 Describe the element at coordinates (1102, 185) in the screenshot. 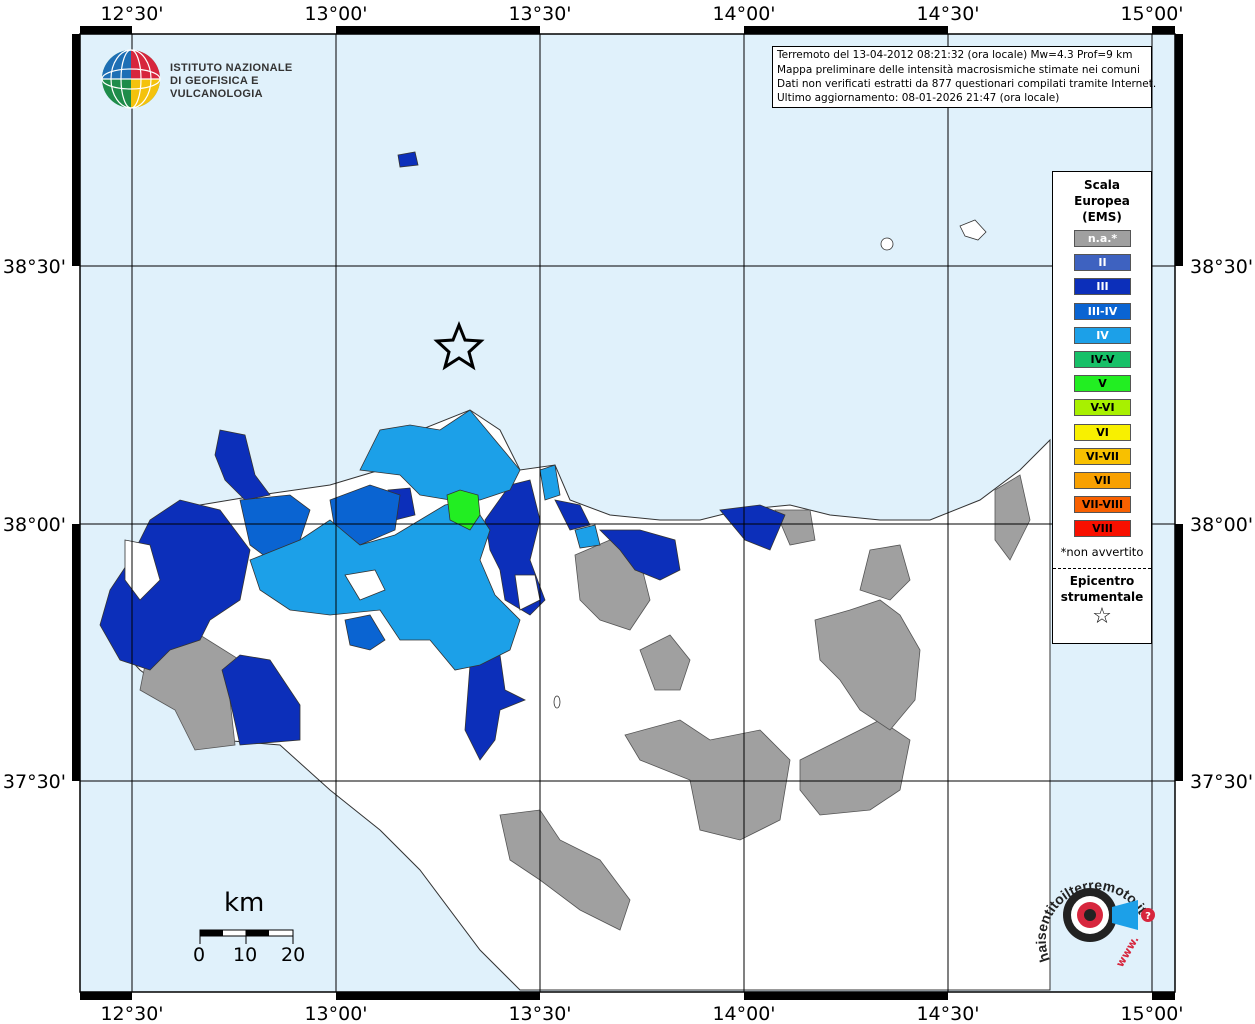

I see `legend-title-line1: Scala` at that location.